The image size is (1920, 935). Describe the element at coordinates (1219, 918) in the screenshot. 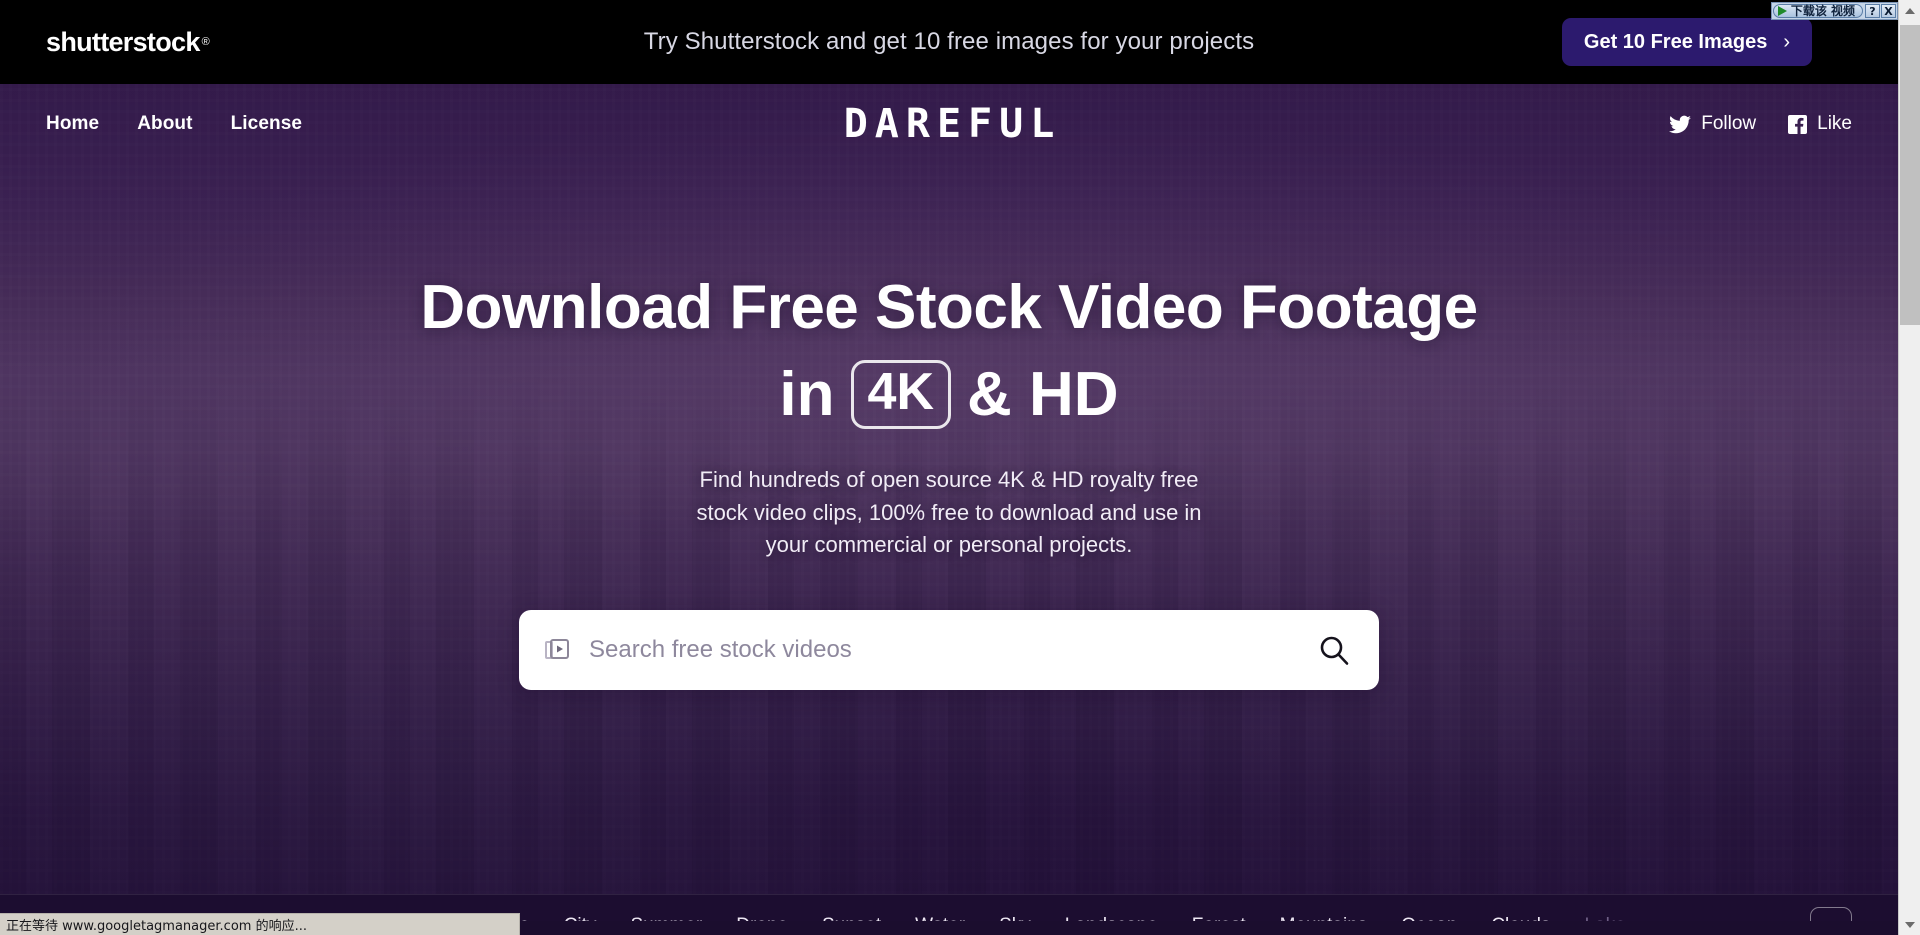

I see `category-forest: Forest` at that location.